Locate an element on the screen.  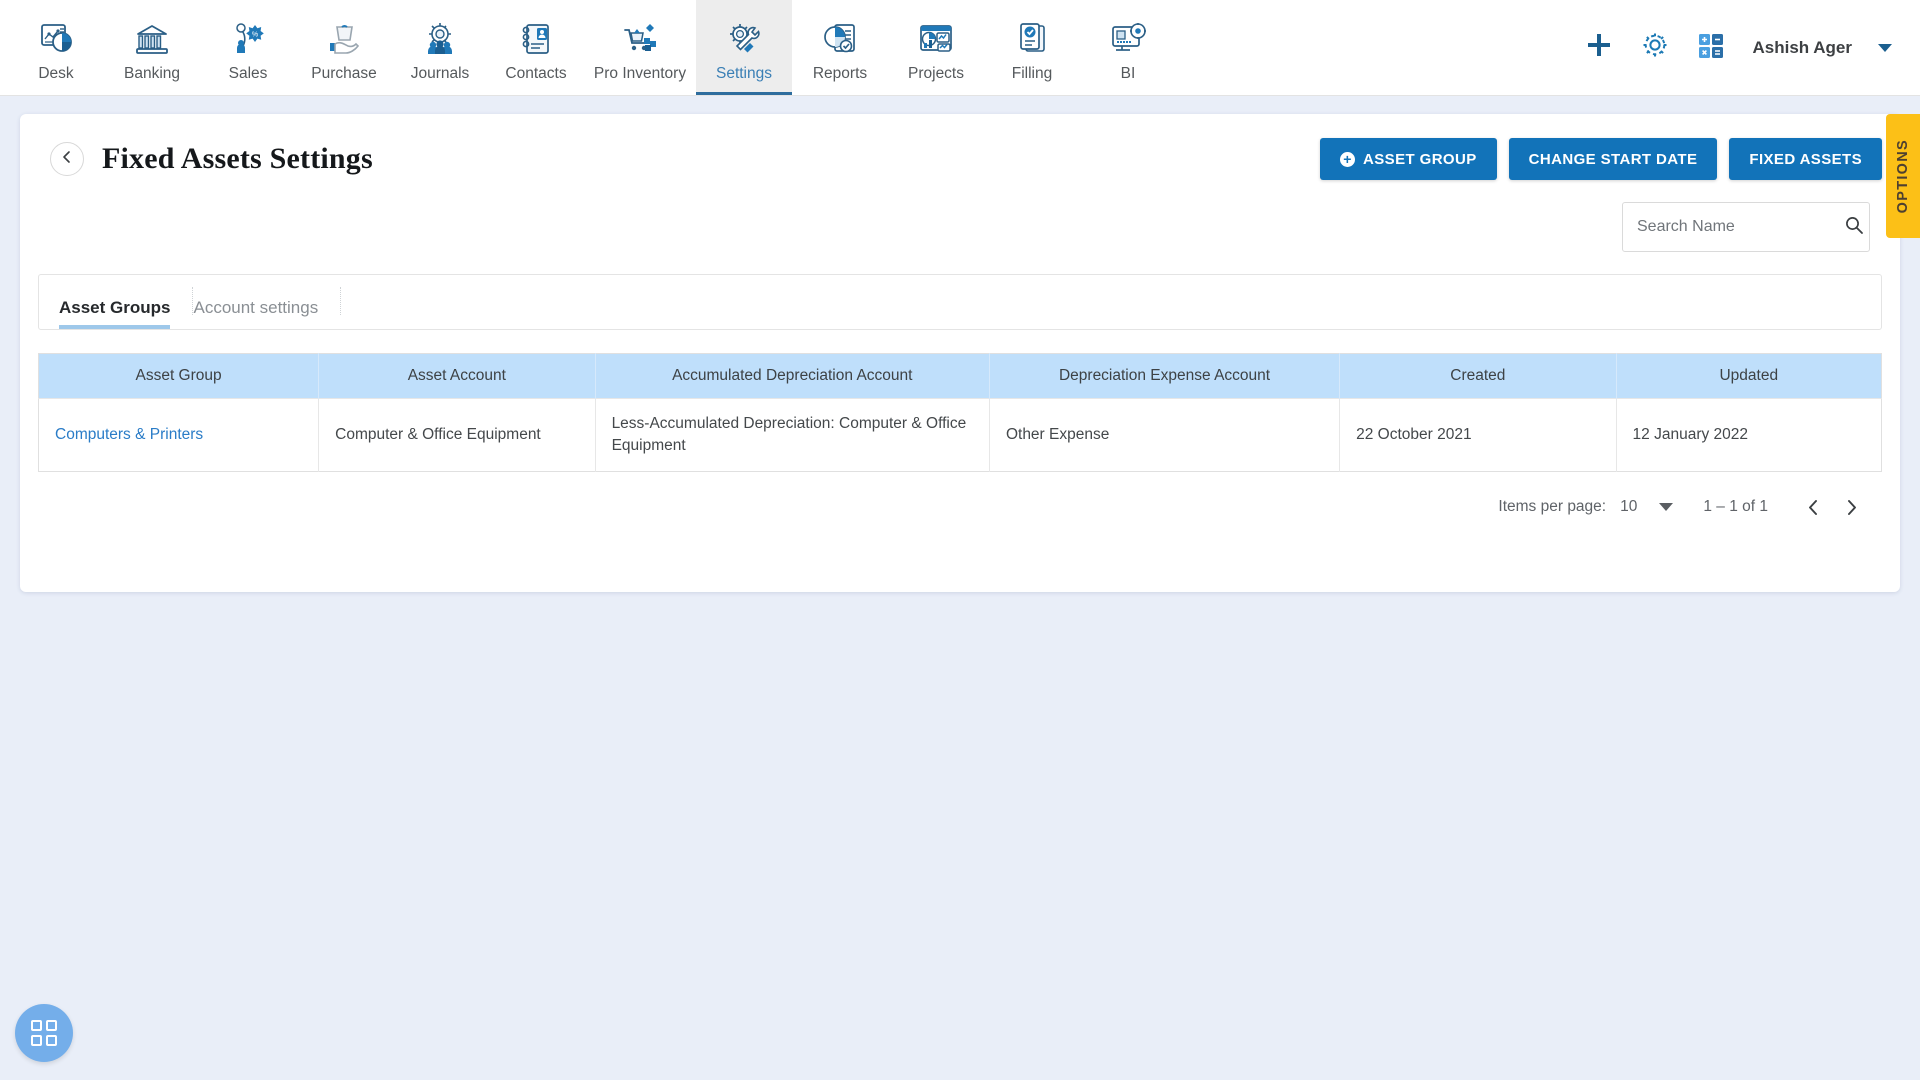
nav-item-journals: Journals is located at coordinates (440, 47).